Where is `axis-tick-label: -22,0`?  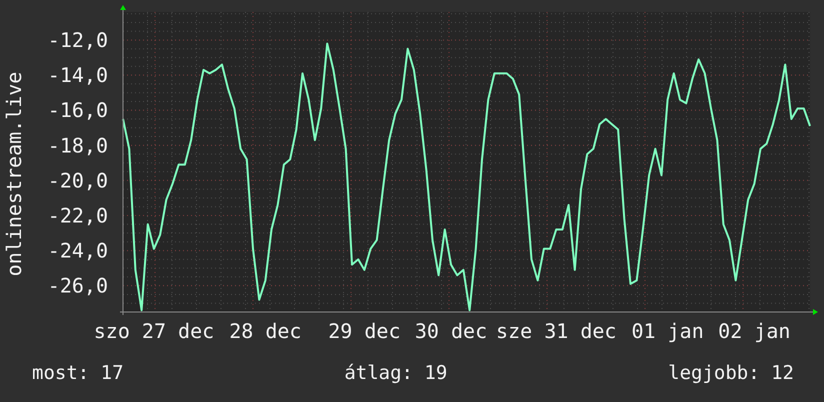 axis-tick-label: -22,0 is located at coordinates (78, 216).